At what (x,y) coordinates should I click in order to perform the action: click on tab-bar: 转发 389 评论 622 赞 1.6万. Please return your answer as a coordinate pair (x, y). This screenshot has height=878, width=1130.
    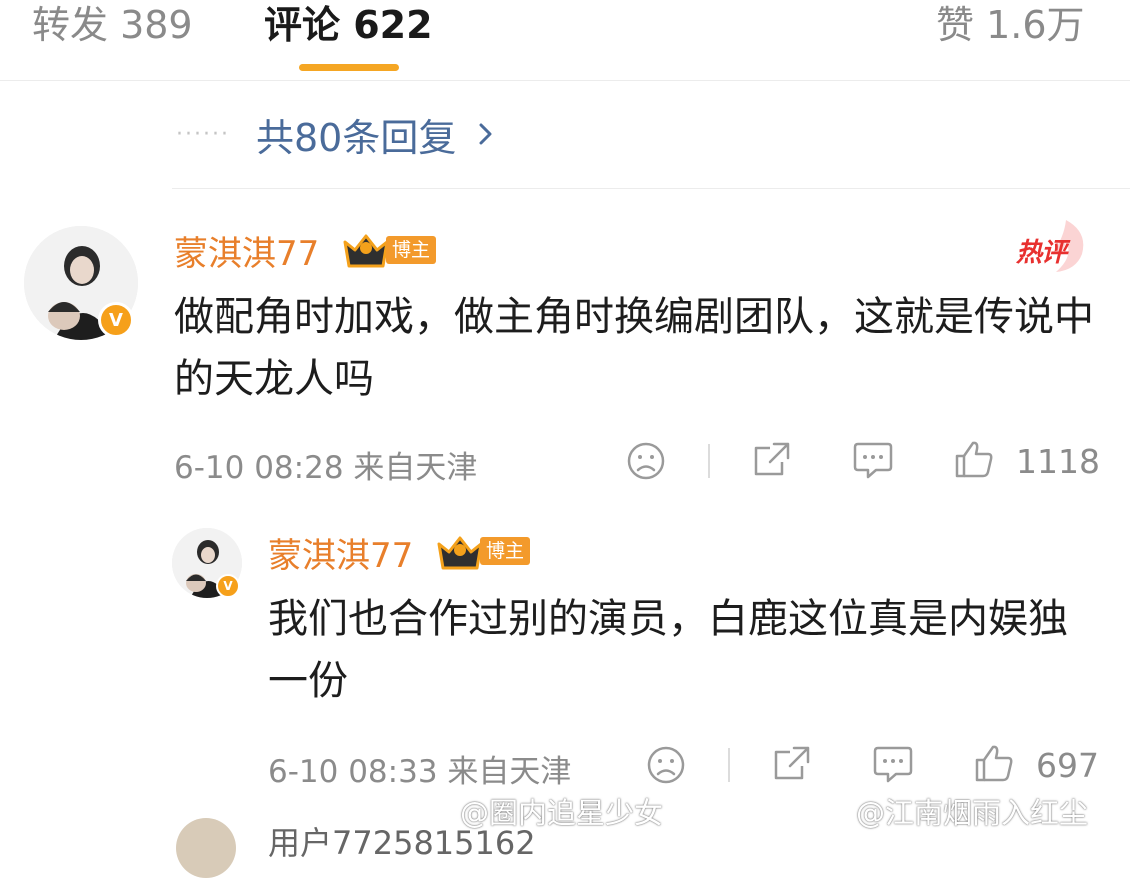
    Looking at the image, I should click on (565, 40).